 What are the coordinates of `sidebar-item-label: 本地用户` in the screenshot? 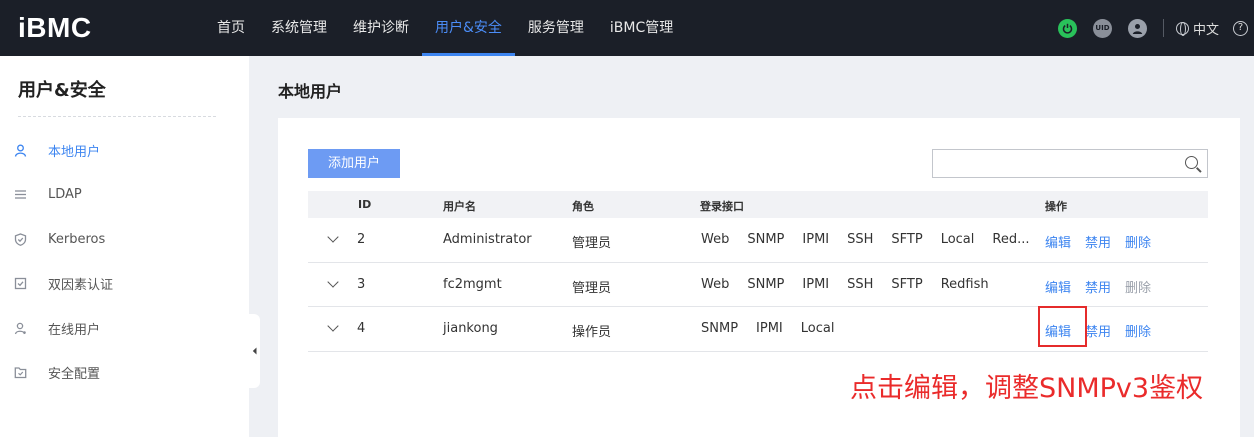 It's located at (74, 152).